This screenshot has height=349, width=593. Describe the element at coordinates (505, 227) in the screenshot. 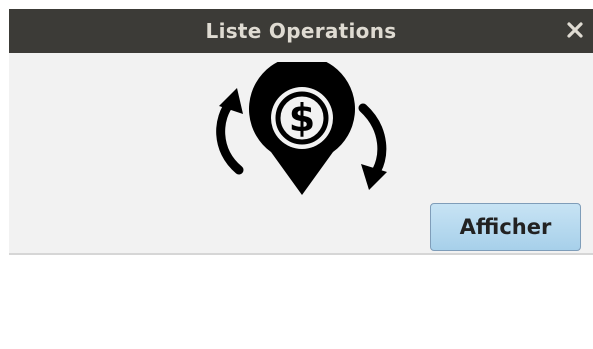

I see `afficher-button: Afficher` at that location.